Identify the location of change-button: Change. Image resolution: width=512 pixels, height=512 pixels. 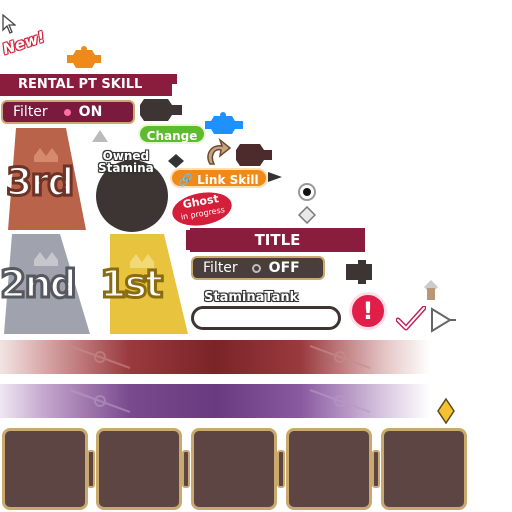
(172, 134).